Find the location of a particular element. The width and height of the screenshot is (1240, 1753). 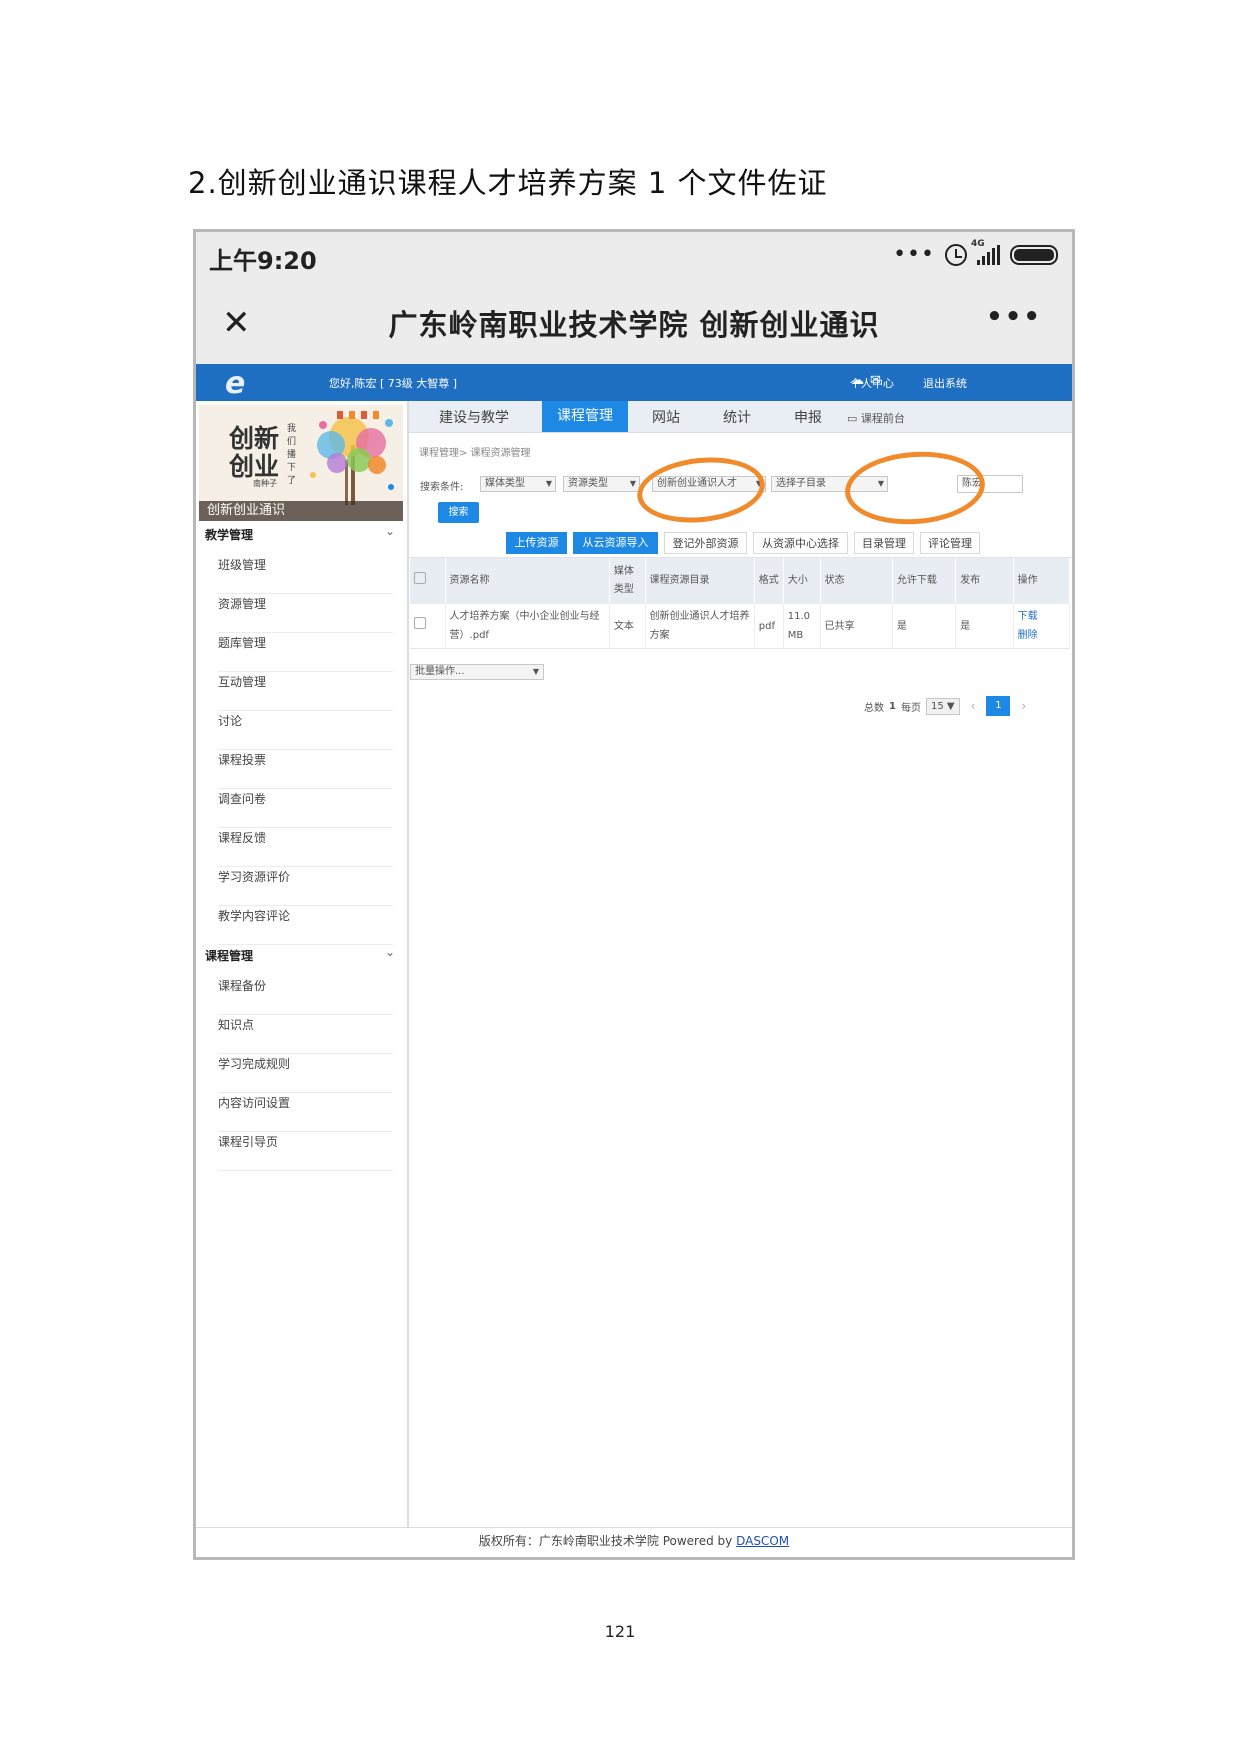

course-front-label: 课程前台 is located at coordinates (882, 418).